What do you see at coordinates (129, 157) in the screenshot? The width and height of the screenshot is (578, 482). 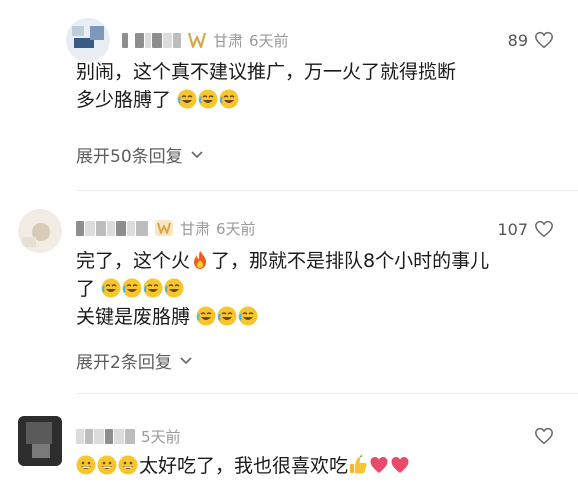 I see `expand-replies-label: 展开50条回复` at bounding box center [129, 157].